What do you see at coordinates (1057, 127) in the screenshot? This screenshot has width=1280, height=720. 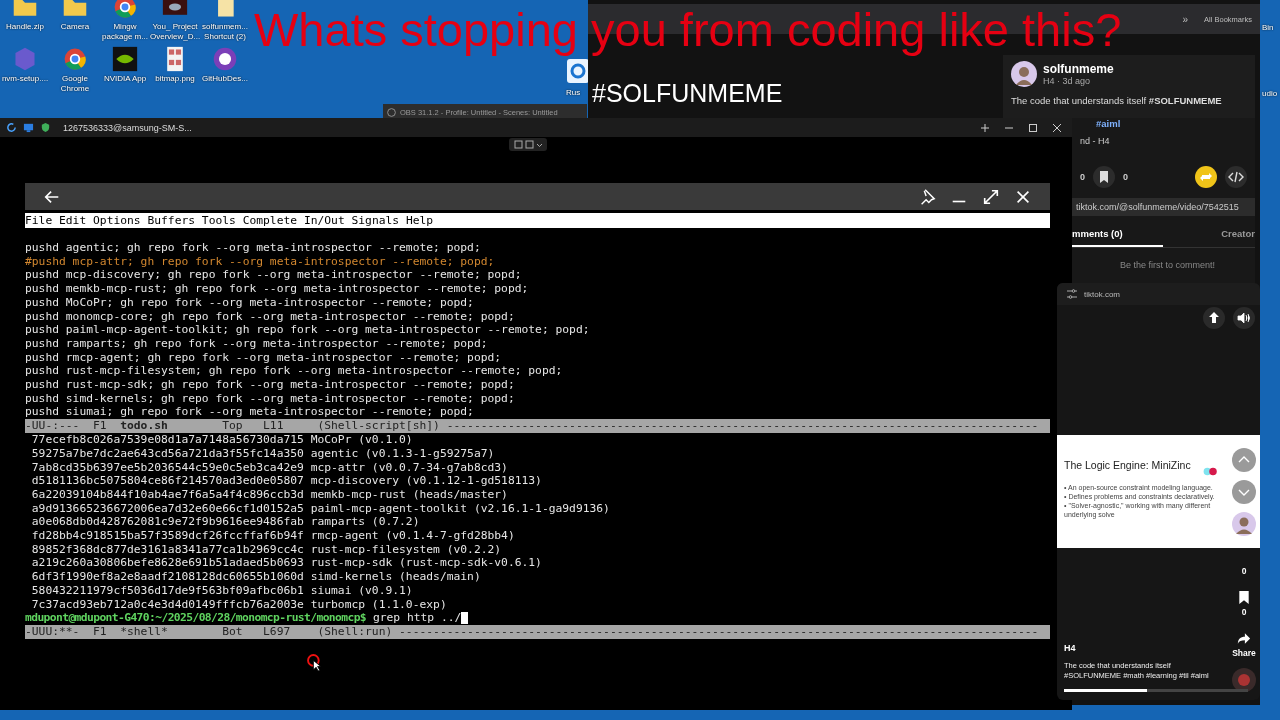 I see `close-button` at bounding box center [1057, 127].